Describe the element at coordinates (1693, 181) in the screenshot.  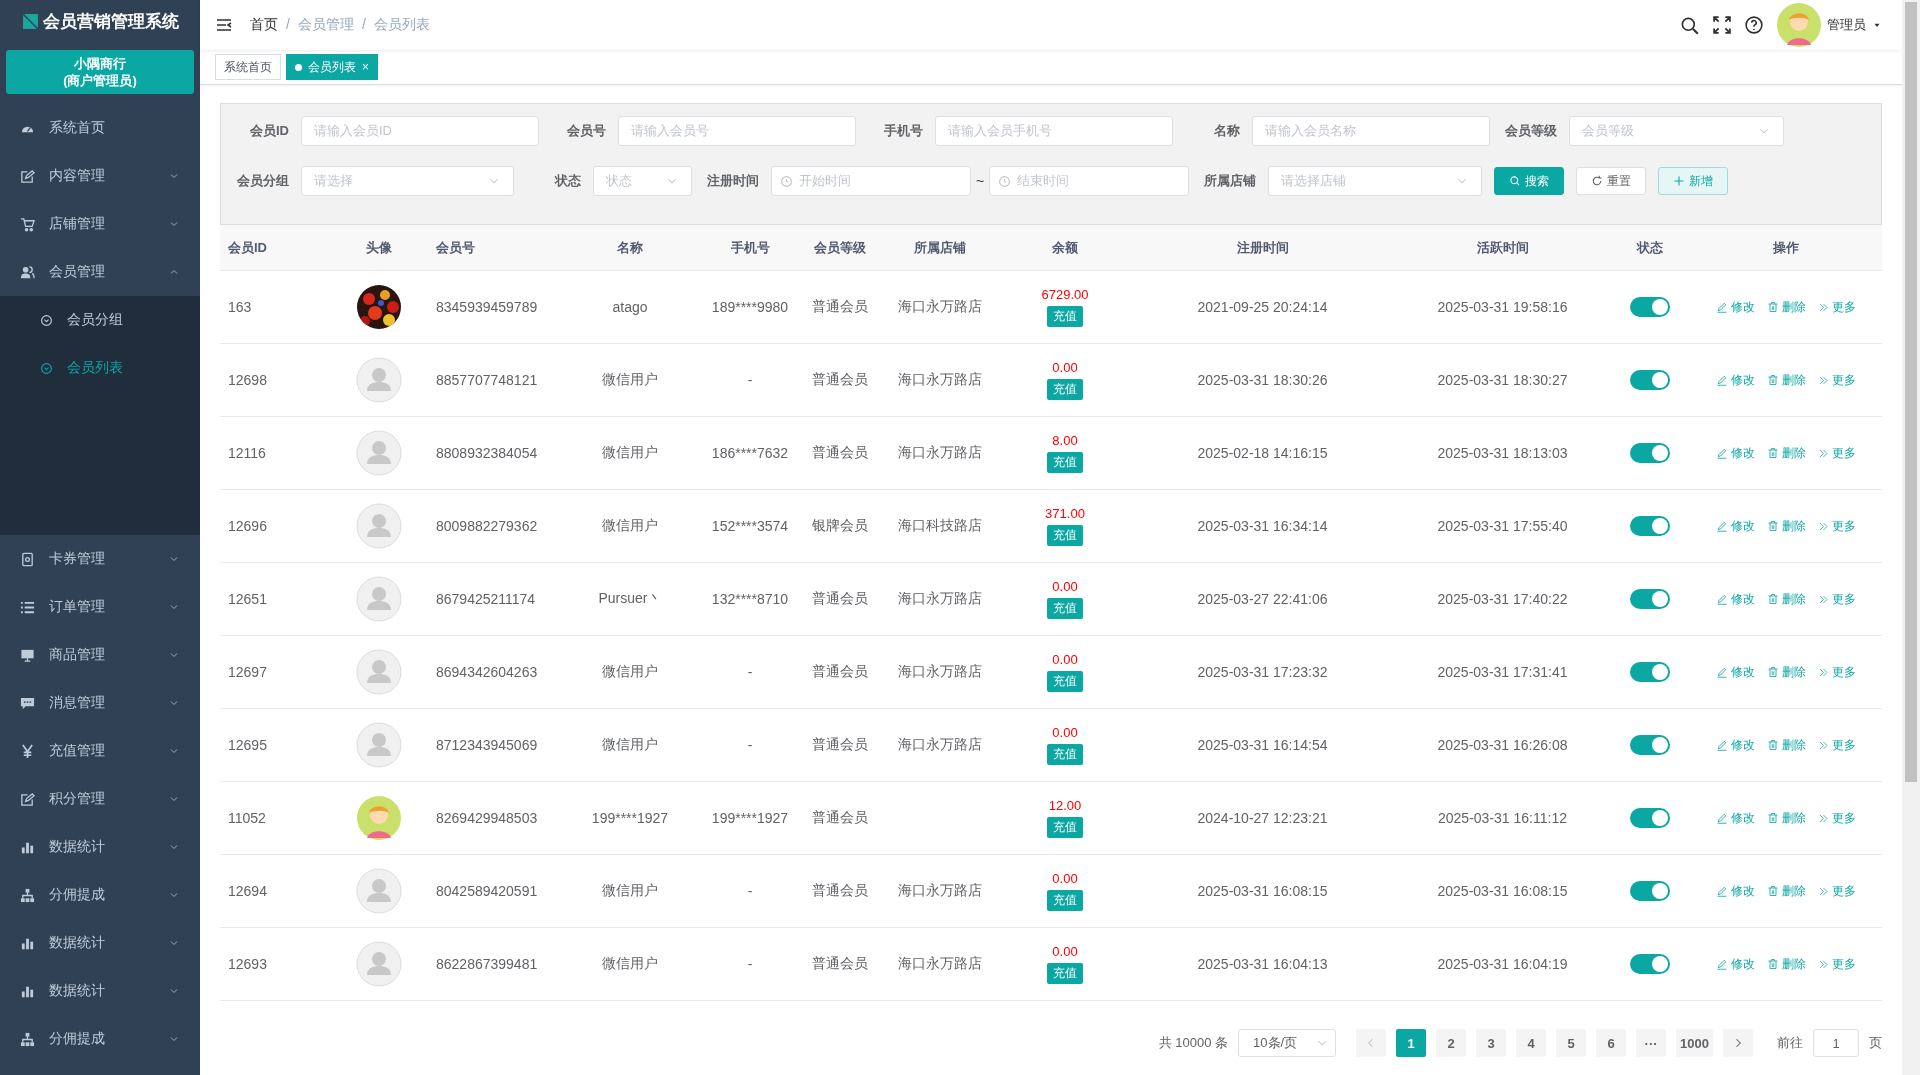
I see `add-button: 新增` at that location.